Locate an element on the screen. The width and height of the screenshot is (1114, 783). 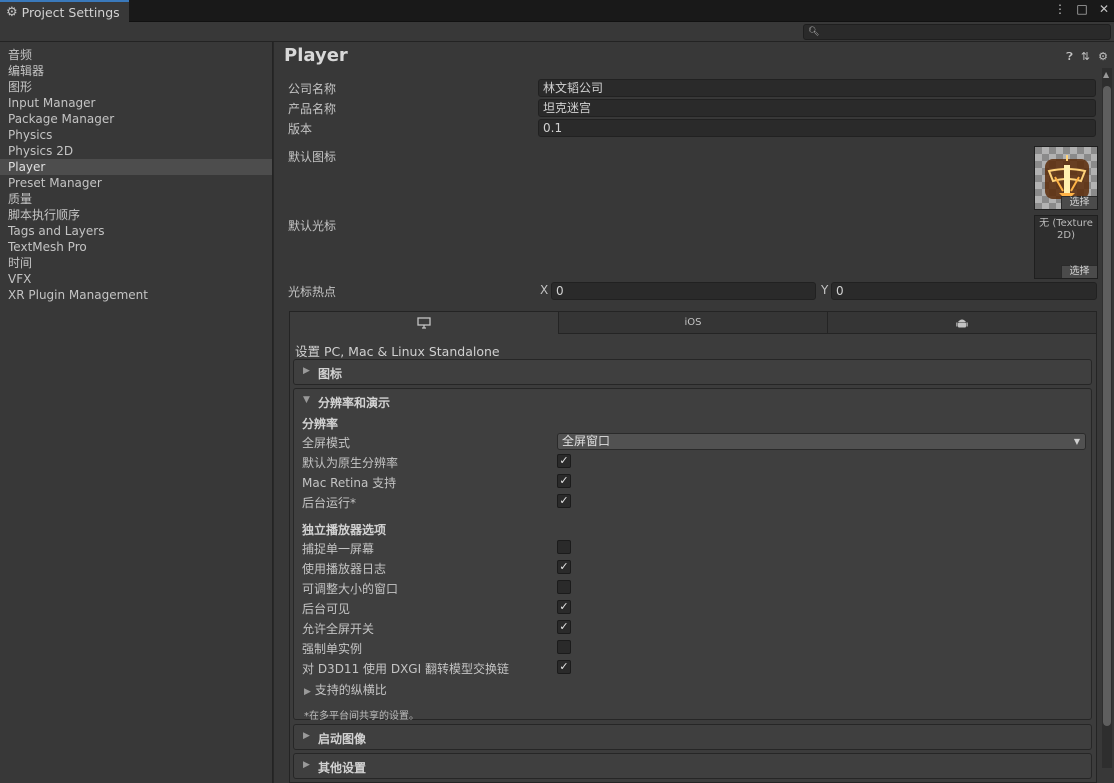
tab-standalone is located at coordinates (424, 323).